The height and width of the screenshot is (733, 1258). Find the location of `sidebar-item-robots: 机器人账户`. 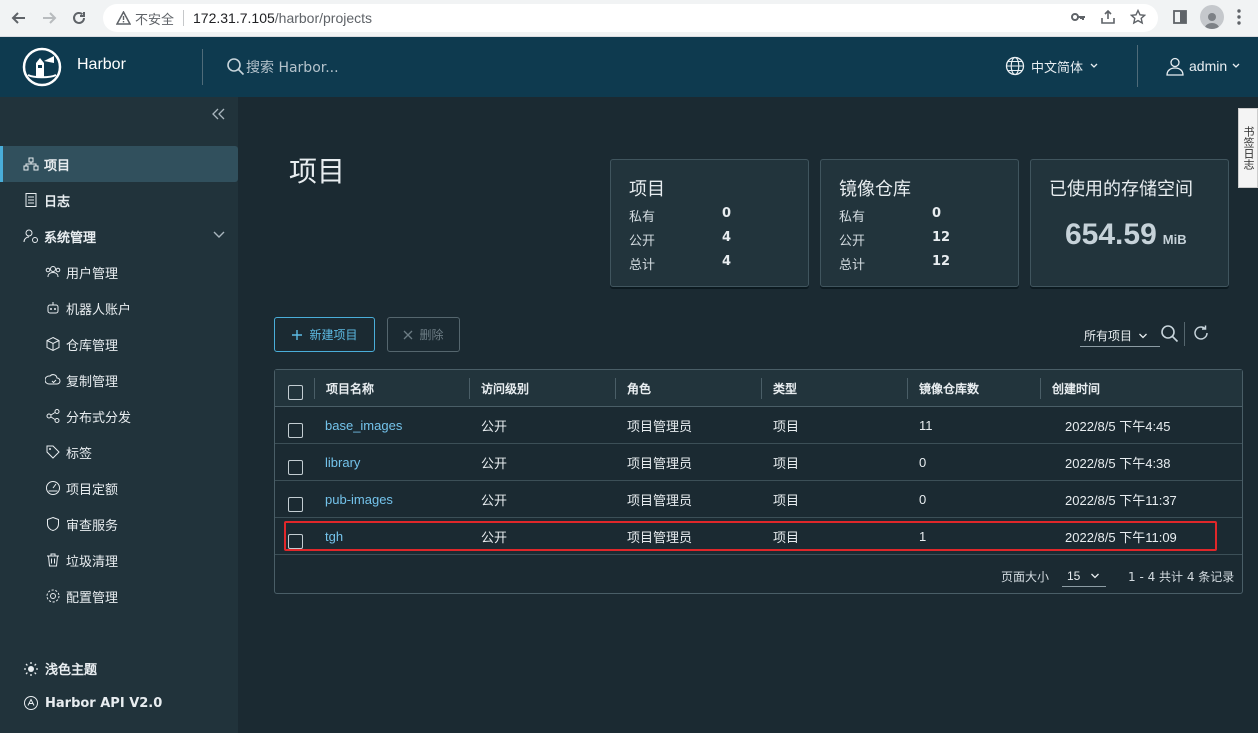

sidebar-item-robots: 机器人账户 is located at coordinates (119, 308).